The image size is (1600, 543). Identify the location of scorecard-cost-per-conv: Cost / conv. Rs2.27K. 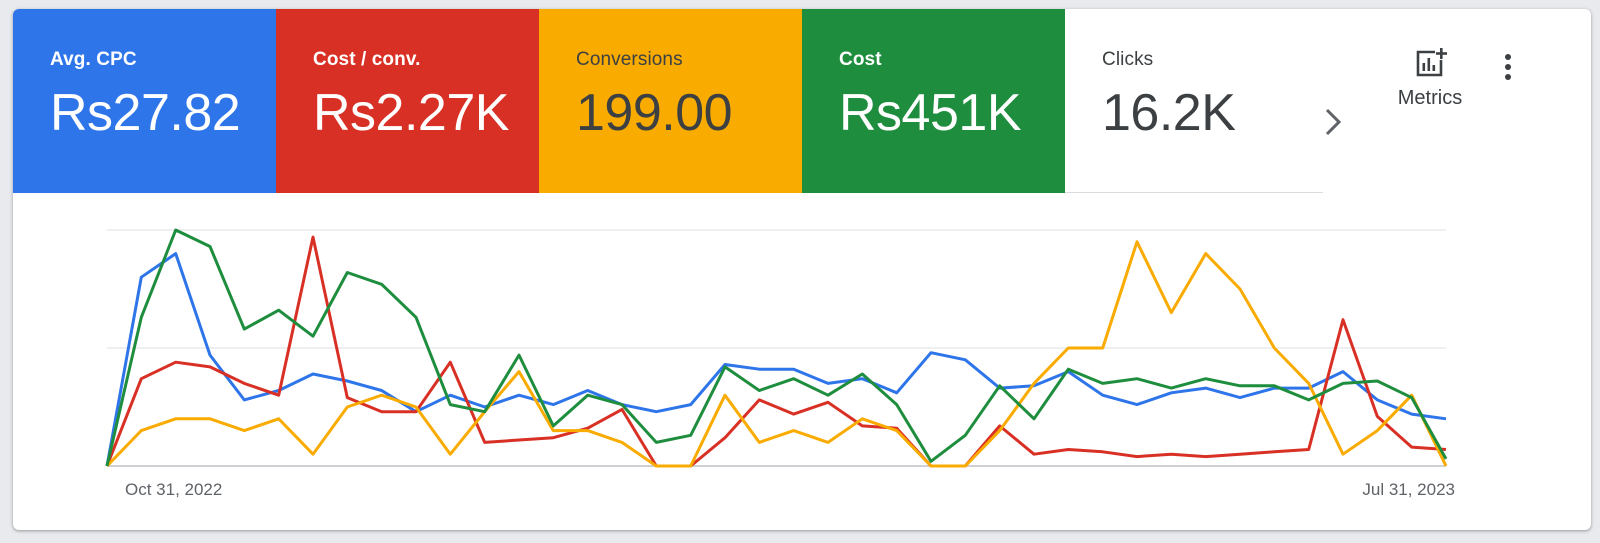
(407, 101).